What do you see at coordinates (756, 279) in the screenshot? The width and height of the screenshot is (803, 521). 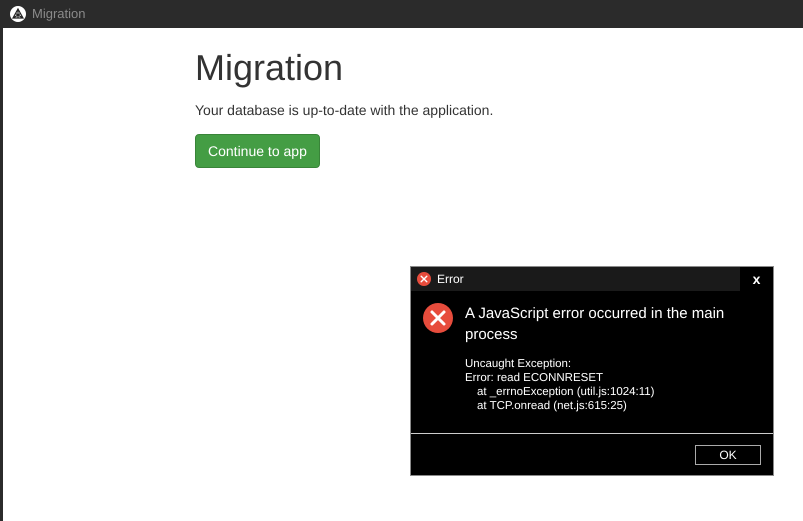 I see `close-button: x` at bounding box center [756, 279].